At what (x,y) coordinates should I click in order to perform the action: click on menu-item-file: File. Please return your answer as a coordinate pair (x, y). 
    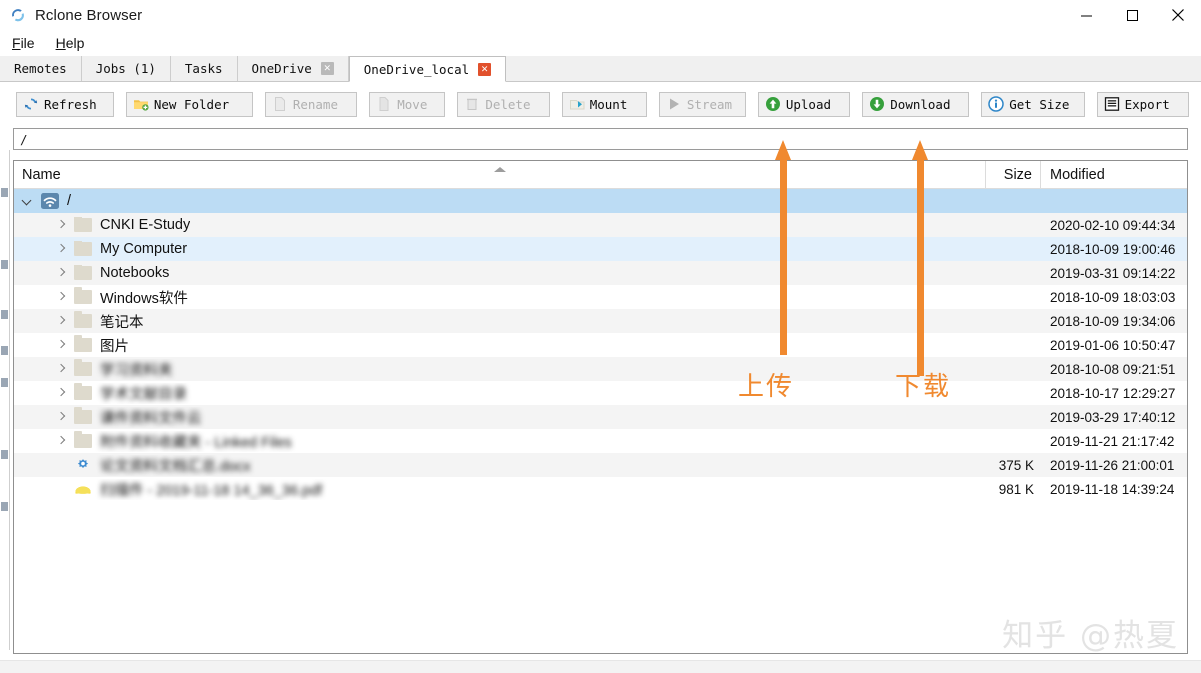
    Looking at the image, I should click on (27, 43).